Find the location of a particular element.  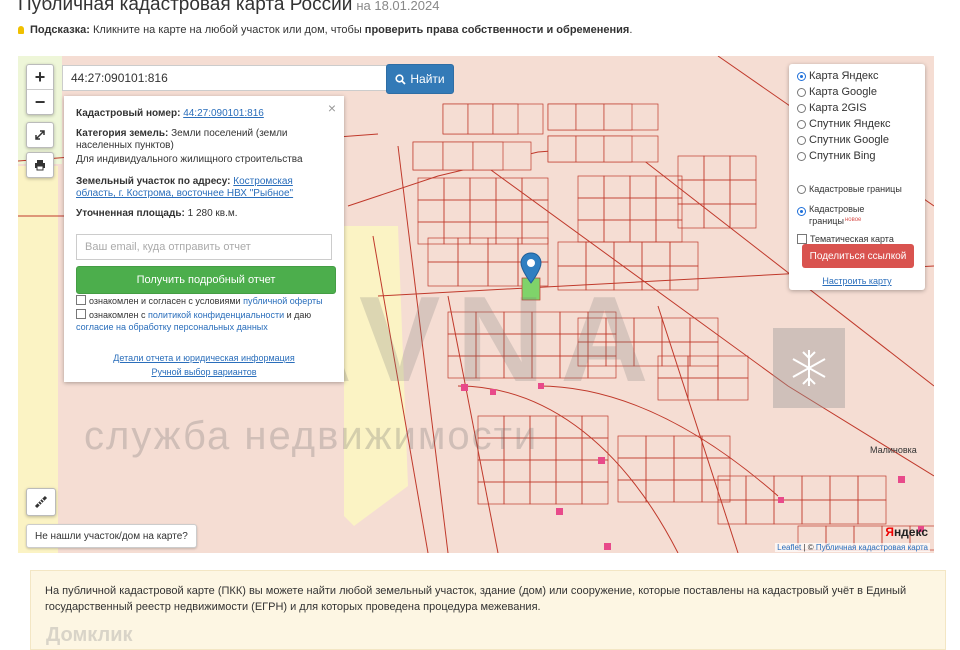

search-button: Найти is located at coordinates (420, 79).